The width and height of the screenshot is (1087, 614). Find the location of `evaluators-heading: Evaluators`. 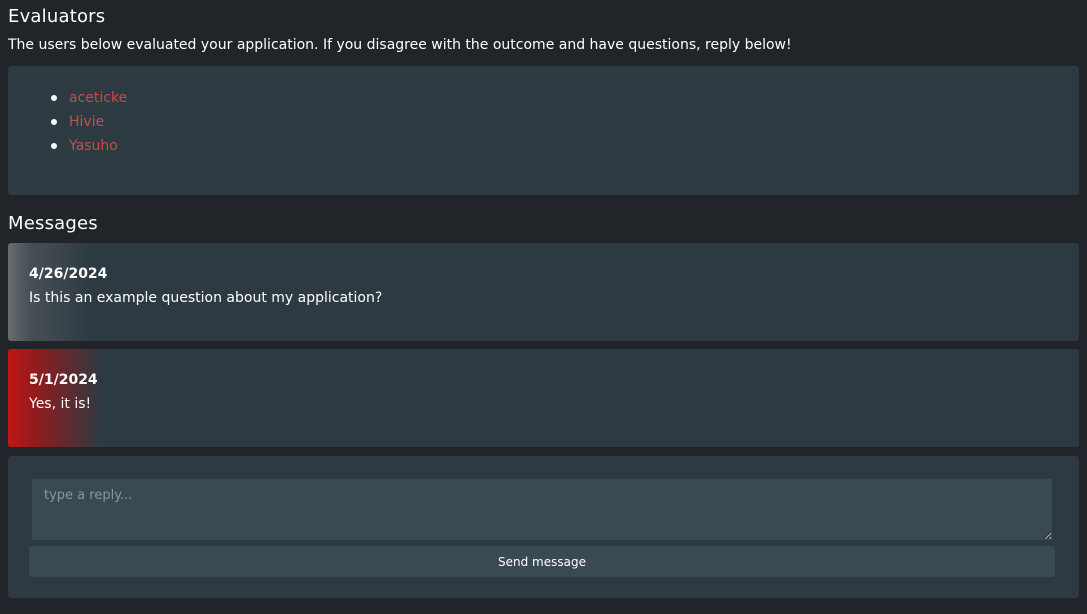

evaluators-heading: Evaluators is located at coordinates (57, 16).